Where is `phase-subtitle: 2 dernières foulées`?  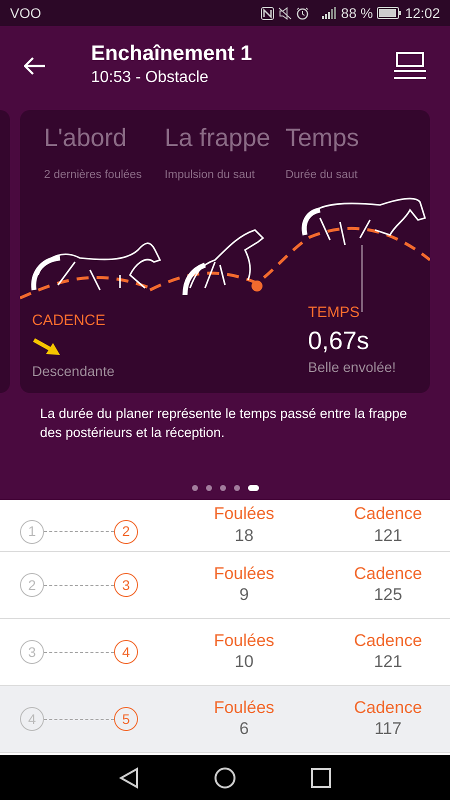
phase-subtitle: 2 dernières foulées is located at coordinates (93, 175).